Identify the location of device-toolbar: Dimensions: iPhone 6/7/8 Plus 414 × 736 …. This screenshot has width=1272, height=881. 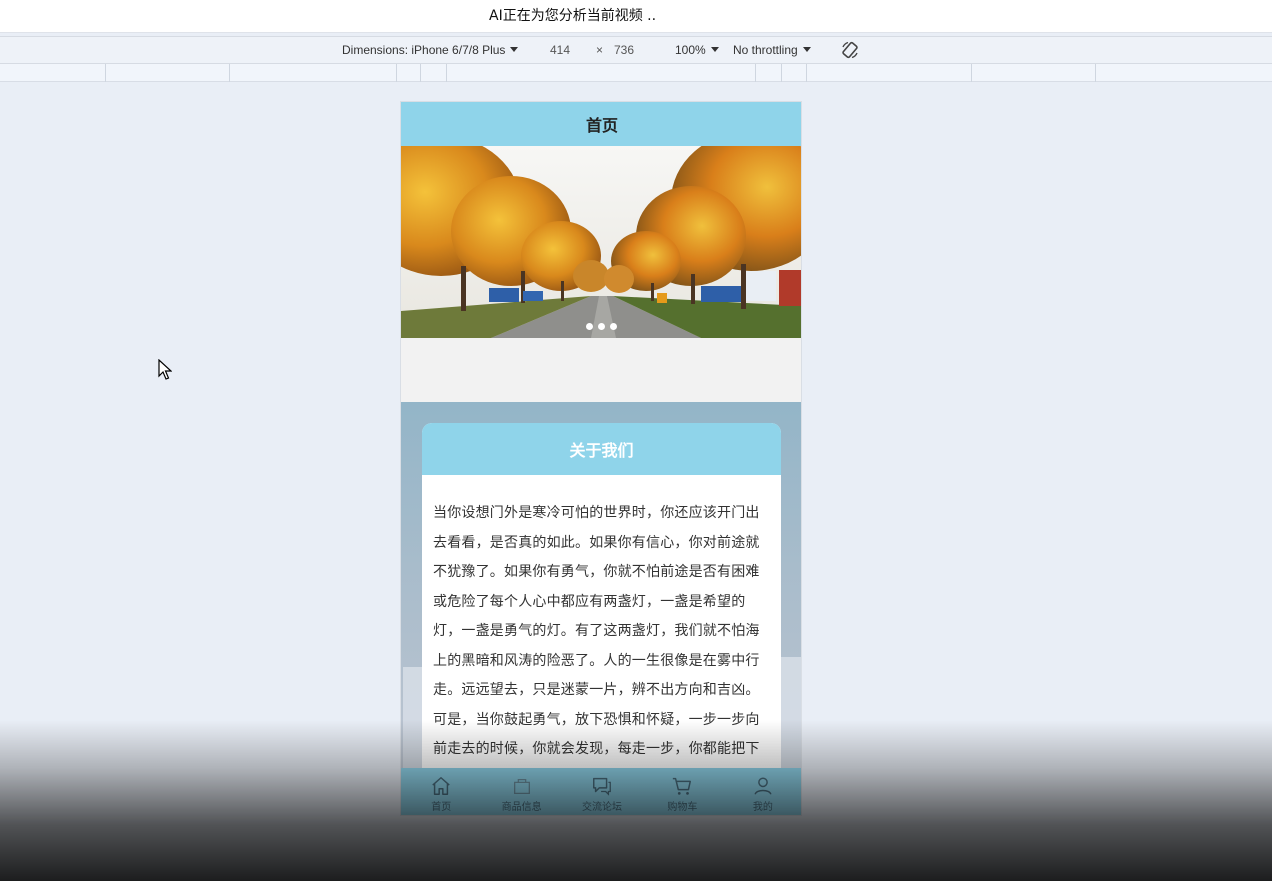
(636, 50).